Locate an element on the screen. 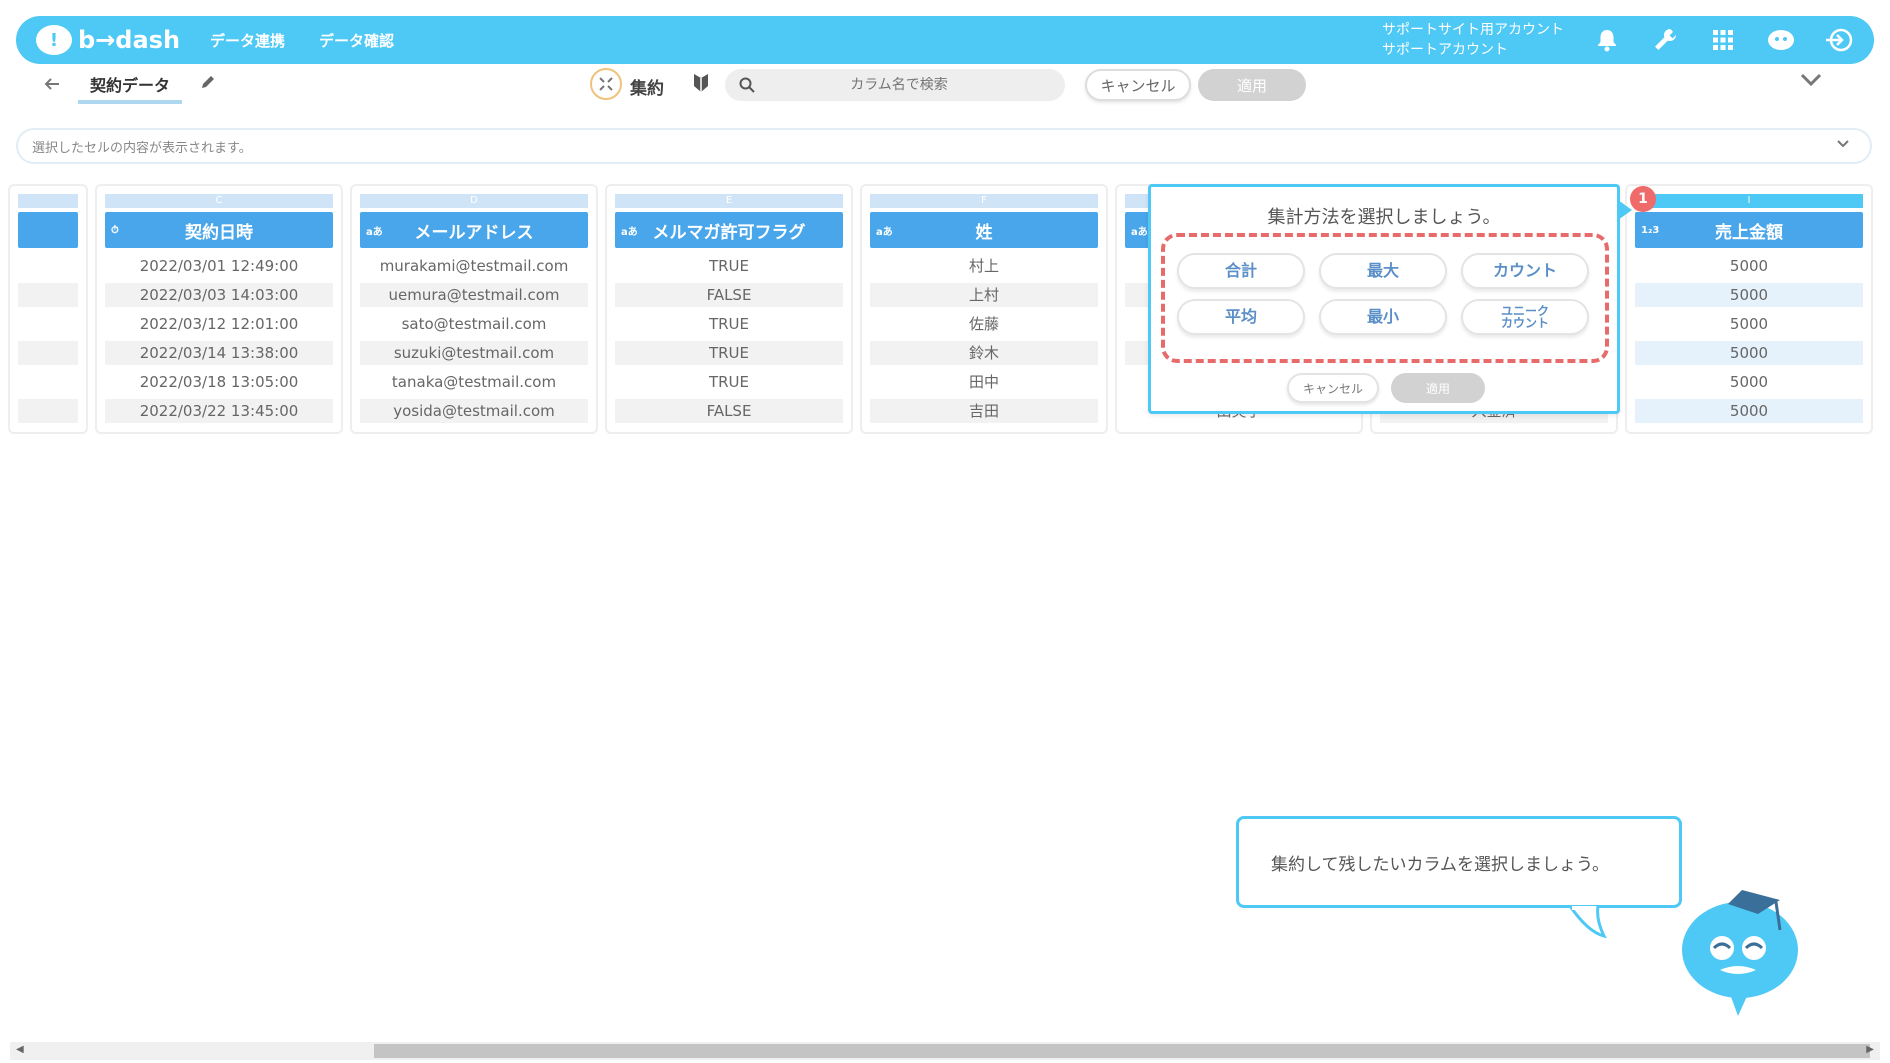 This screenshot has height=1063, width=1890. apps-grid-icon is located at coordinates (1723, 40).